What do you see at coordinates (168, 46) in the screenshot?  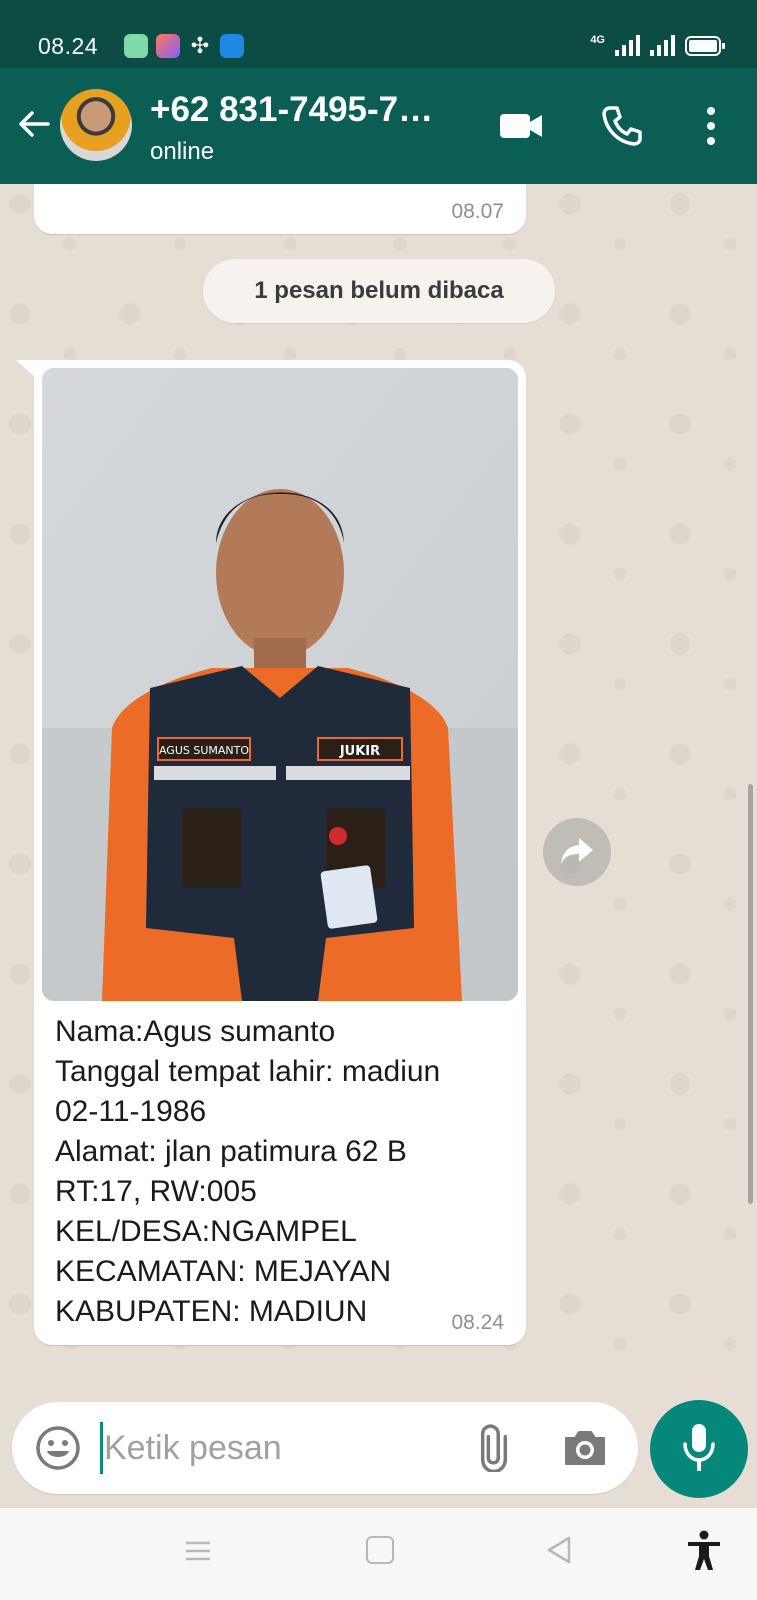 I see `color-app-icon` at bounding box center [168, 46].